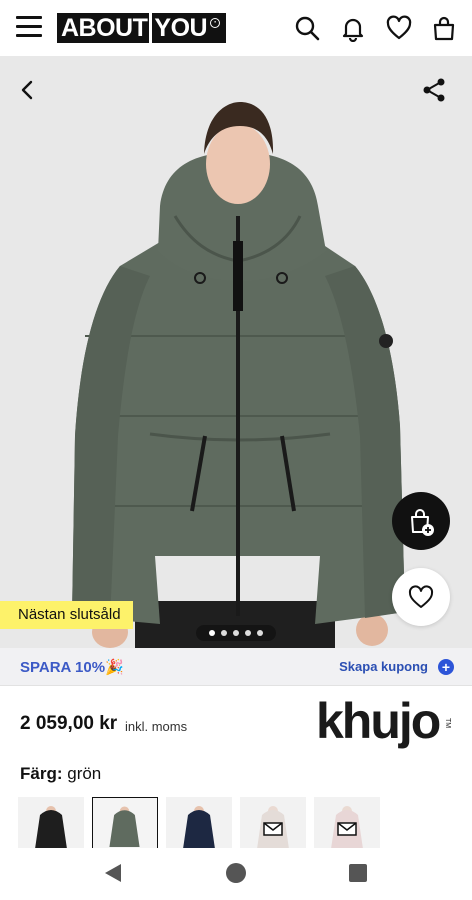 This screenshot has width=472, height=900. Describe the element at coordinates (181, 27) in the screenshot. I see `logo-text-you: YOU` at that location.